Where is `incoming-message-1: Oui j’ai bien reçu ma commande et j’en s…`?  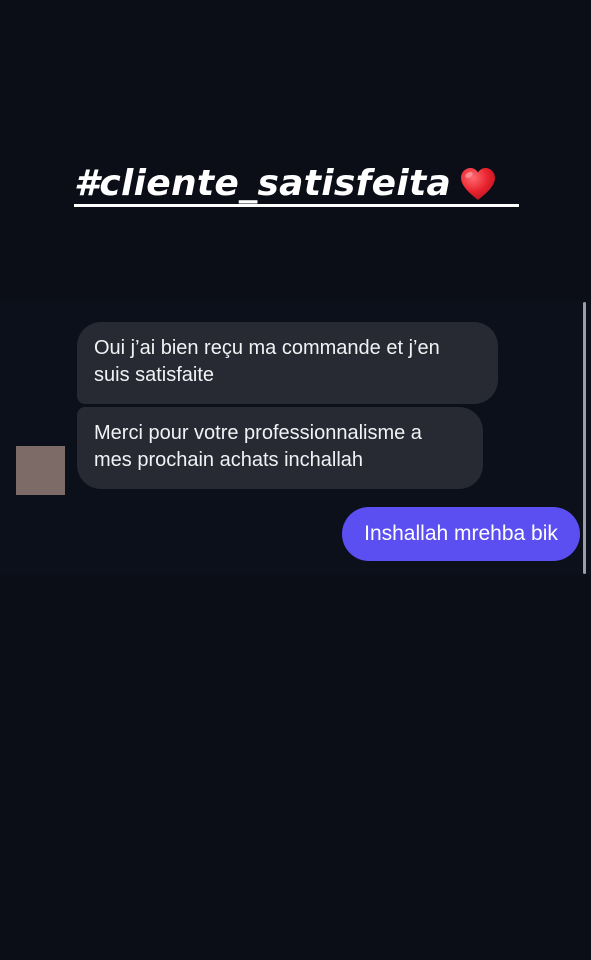
incoming-message-1: Oui j’ai bien reçu ma commande et j’en s… is located at coordinates (287, 363).